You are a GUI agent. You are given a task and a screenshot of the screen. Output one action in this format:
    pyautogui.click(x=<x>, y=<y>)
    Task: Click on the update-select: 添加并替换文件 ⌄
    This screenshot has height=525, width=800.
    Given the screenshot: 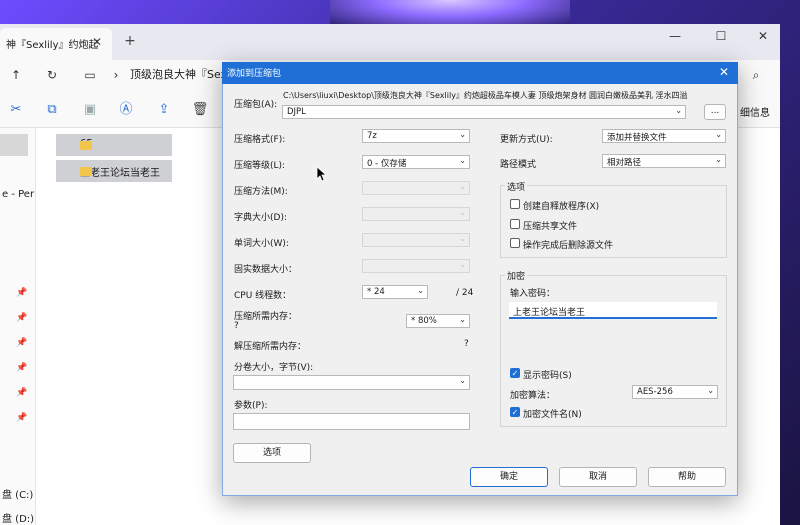 What is the action you would take?
    pyautogui.click(x=664, y=136)
    